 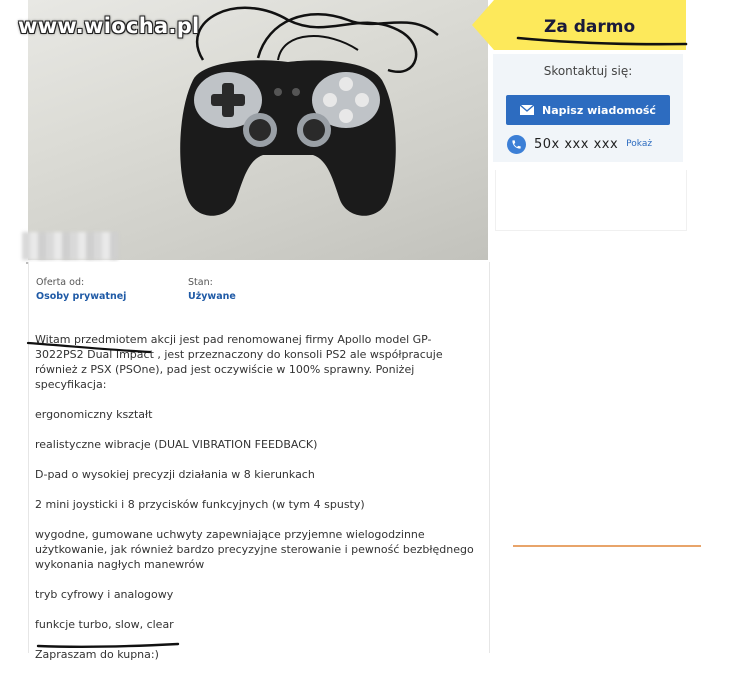 What do you see at coordinates (599, 110) in the screenshot?
I see `send-message-label: Napisz wiadomość` at bounding box center [599, 110].